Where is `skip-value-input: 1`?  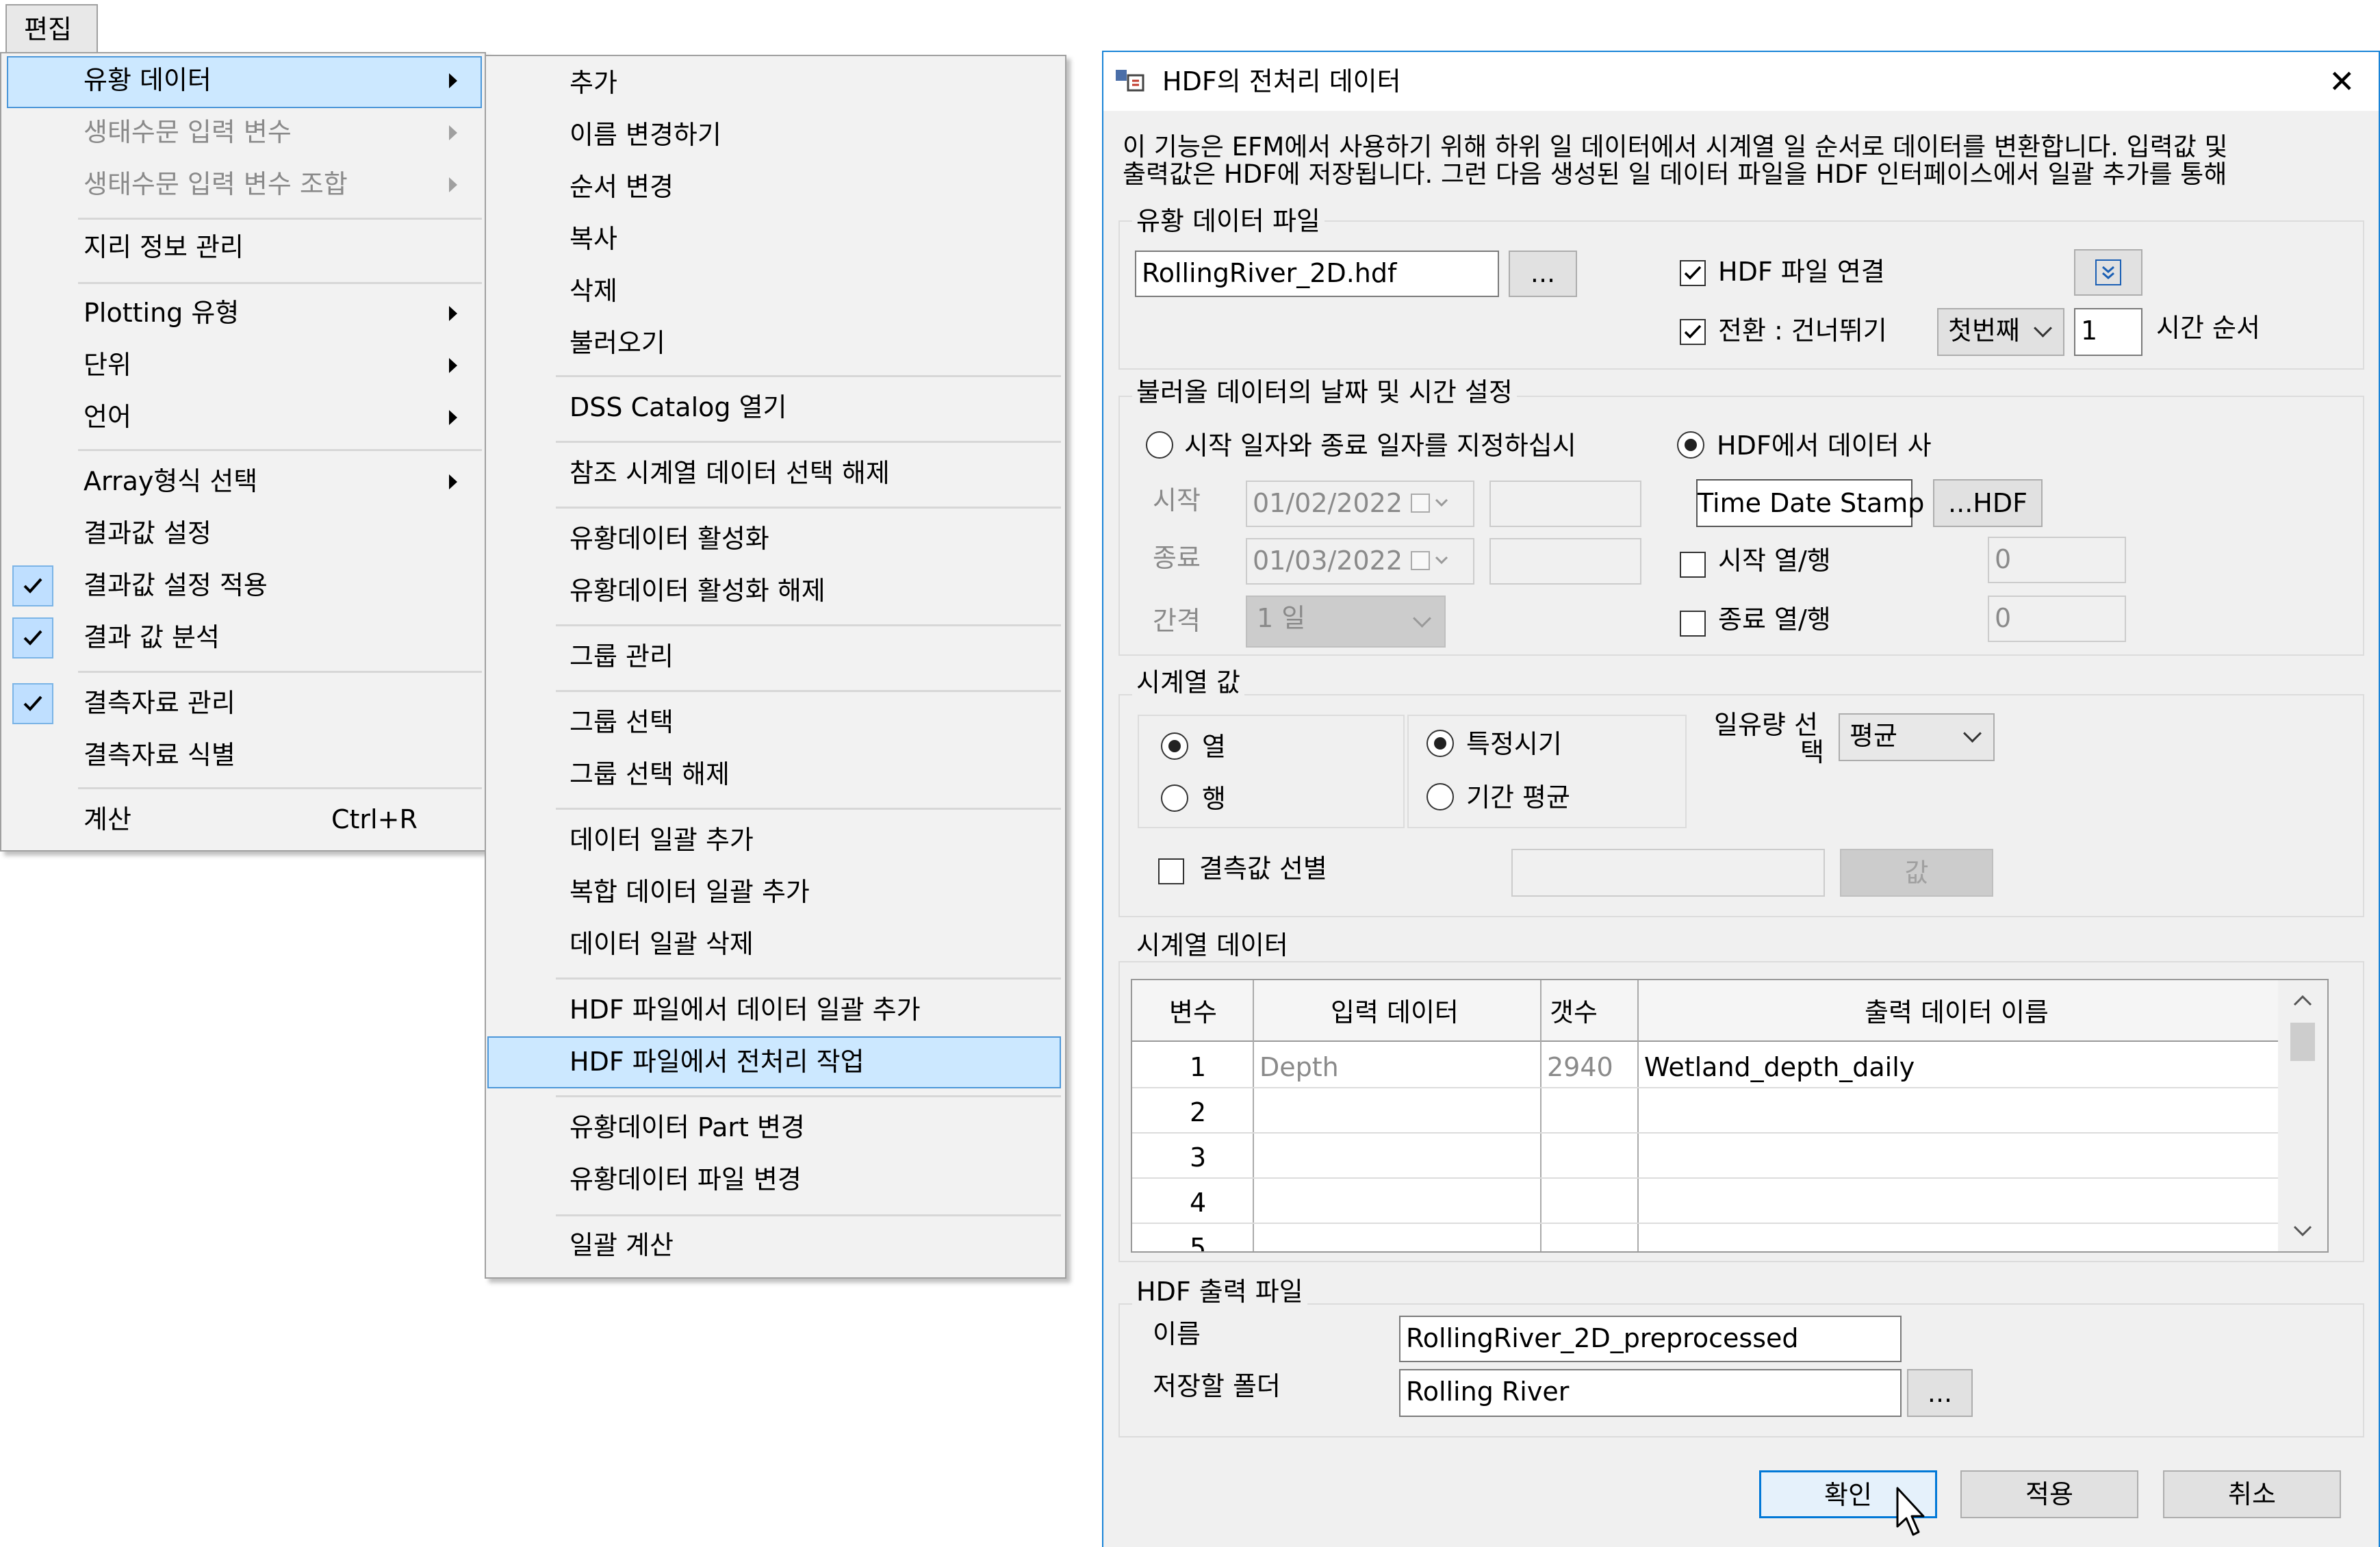
skip-value-input: 1 is located at coordinates (2108, 332).